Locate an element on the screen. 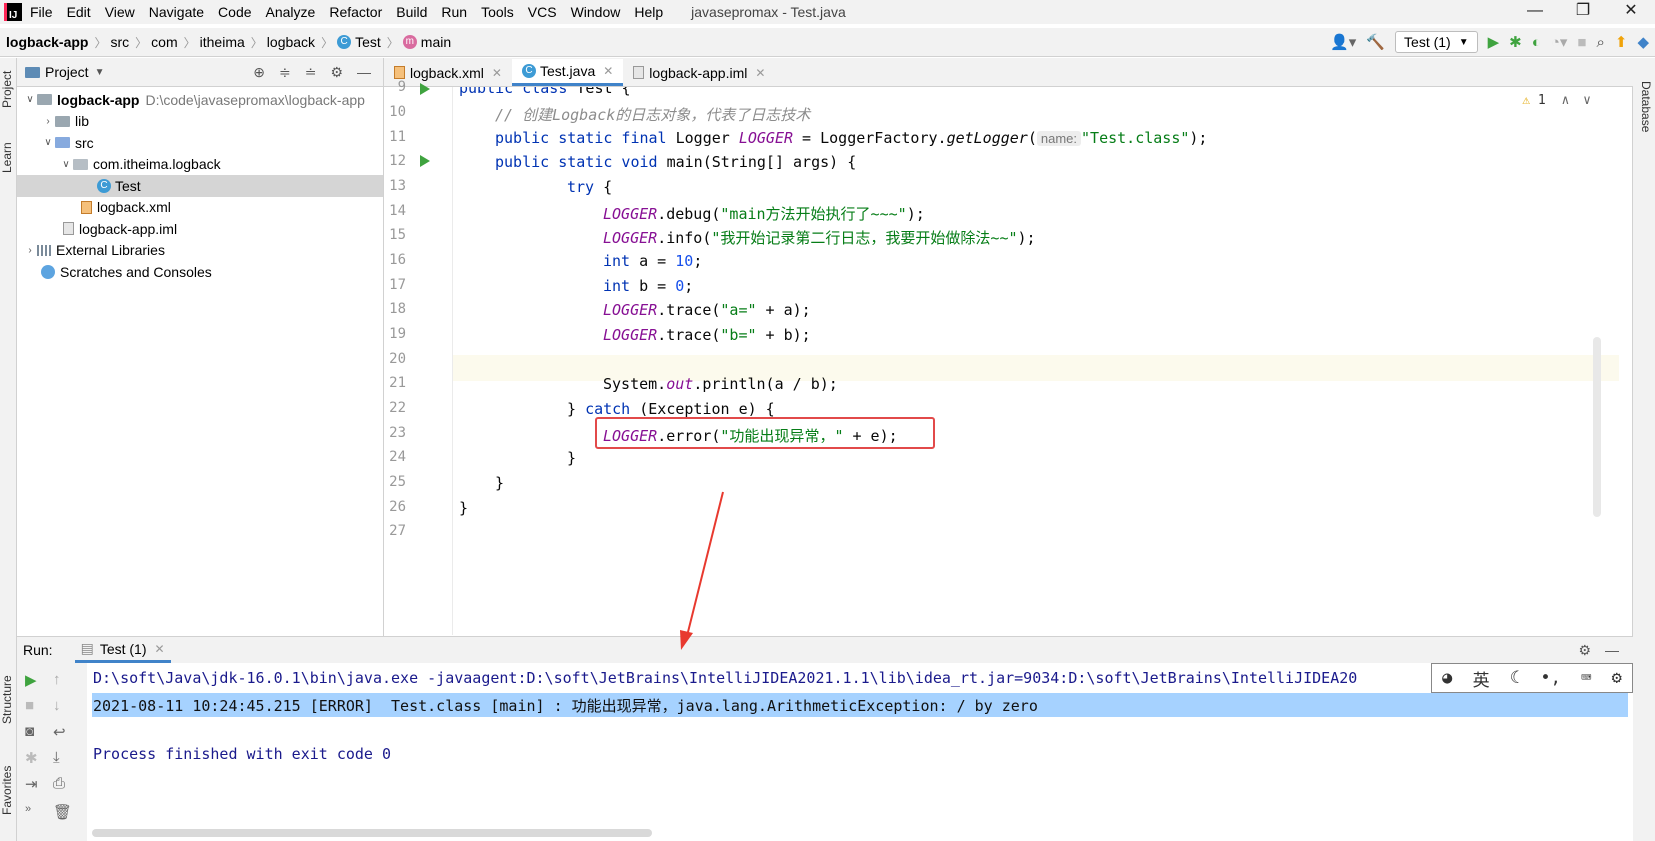 The image size is (1655, 841). breadcrumb-test: Test is located at coordinates (368, 42).